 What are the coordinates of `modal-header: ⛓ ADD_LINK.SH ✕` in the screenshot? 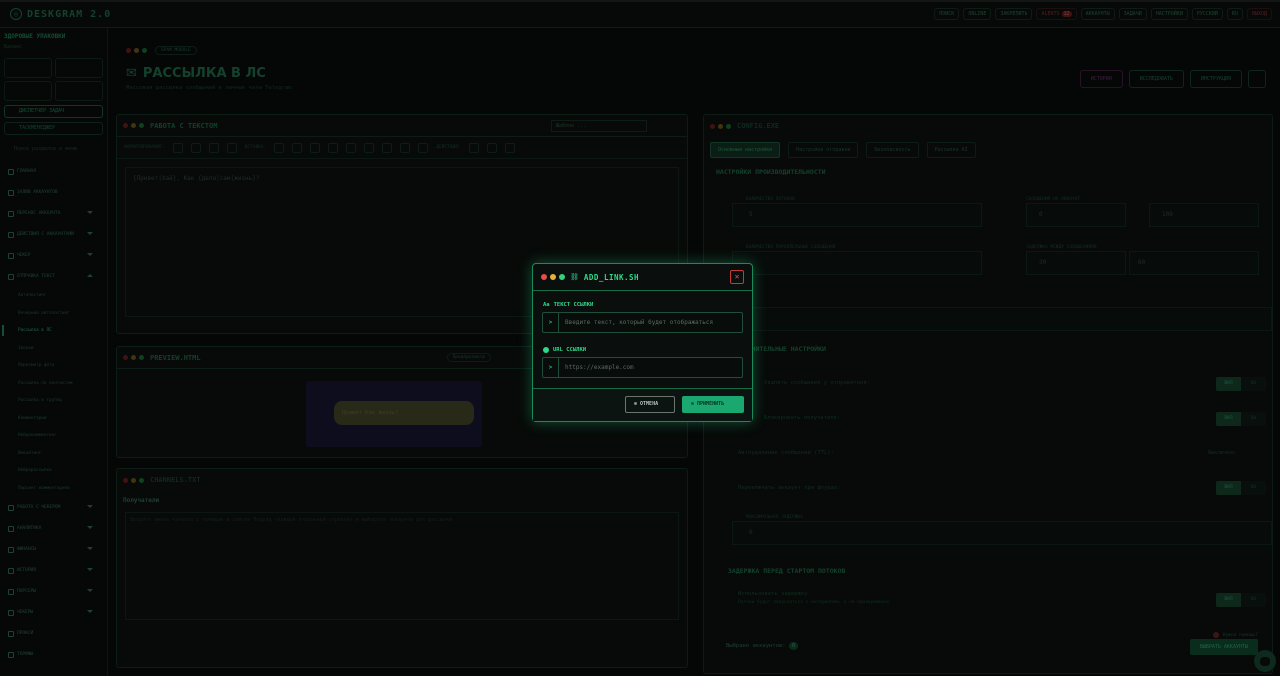 It's located at (642, 277).